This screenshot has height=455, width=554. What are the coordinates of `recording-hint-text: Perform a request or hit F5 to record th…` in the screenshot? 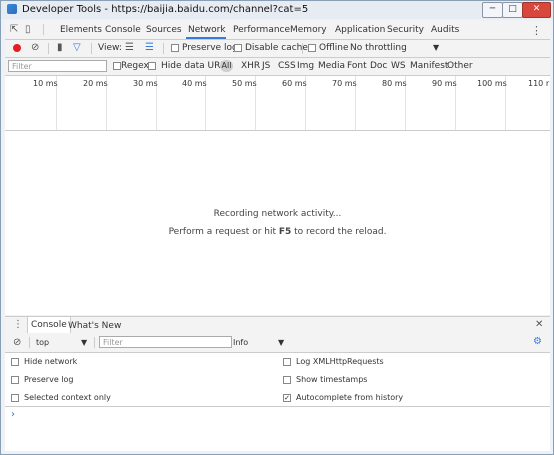 It's located at (277, 232).